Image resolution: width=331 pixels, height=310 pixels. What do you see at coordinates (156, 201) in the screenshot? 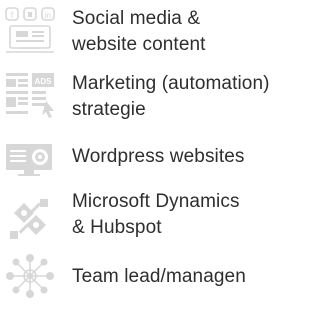
I see `service-label-line: Microsoft Dynamics` at bounding box center [156, 201].